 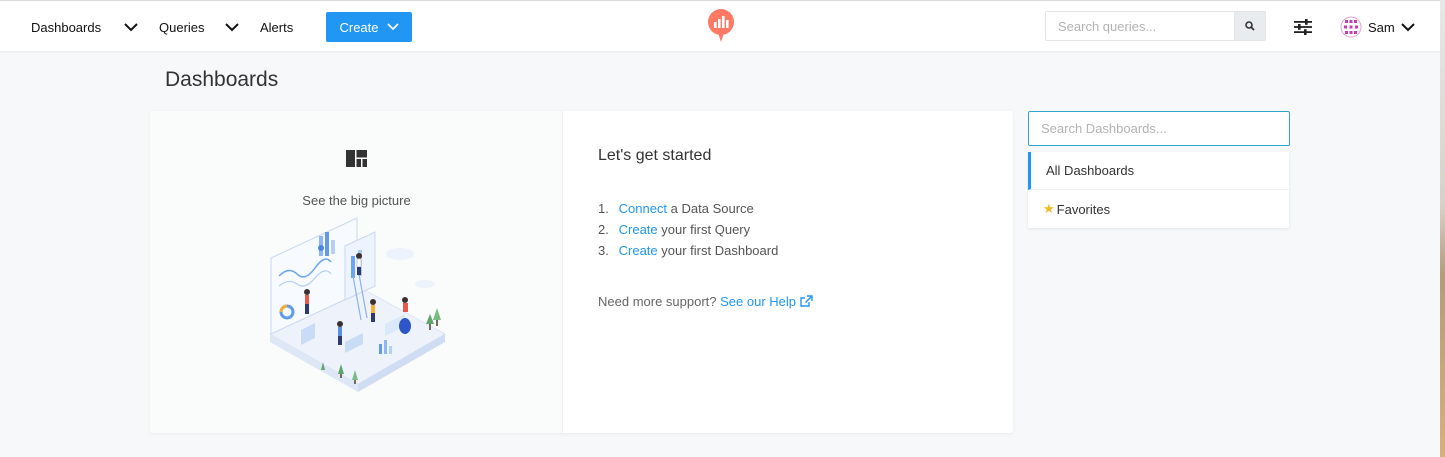 I want to click on filter-all-dashboards: All Dashboards, so click(x=1158, y=171).